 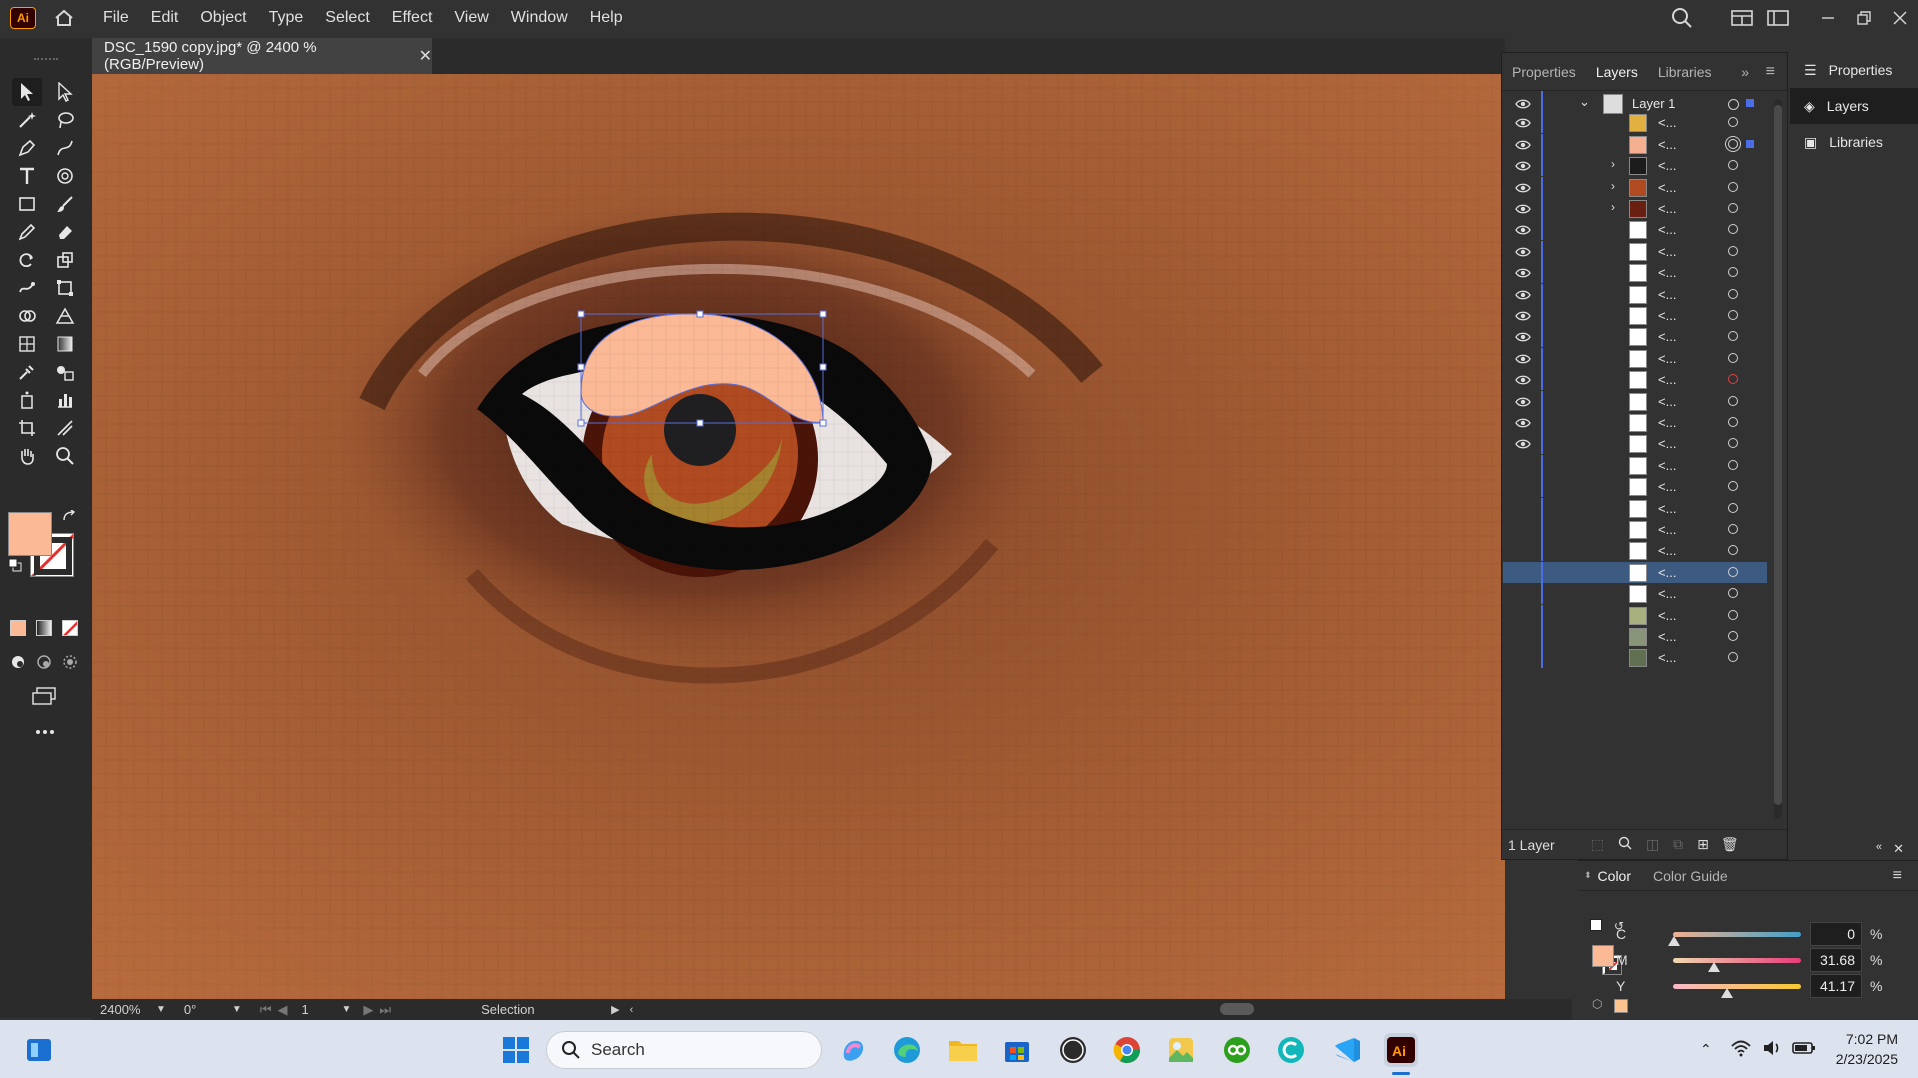 What do you see at coordinates (1772, 1049) in the screenshot?
I see `volume-icon` at bounding box center [1772, 1049].